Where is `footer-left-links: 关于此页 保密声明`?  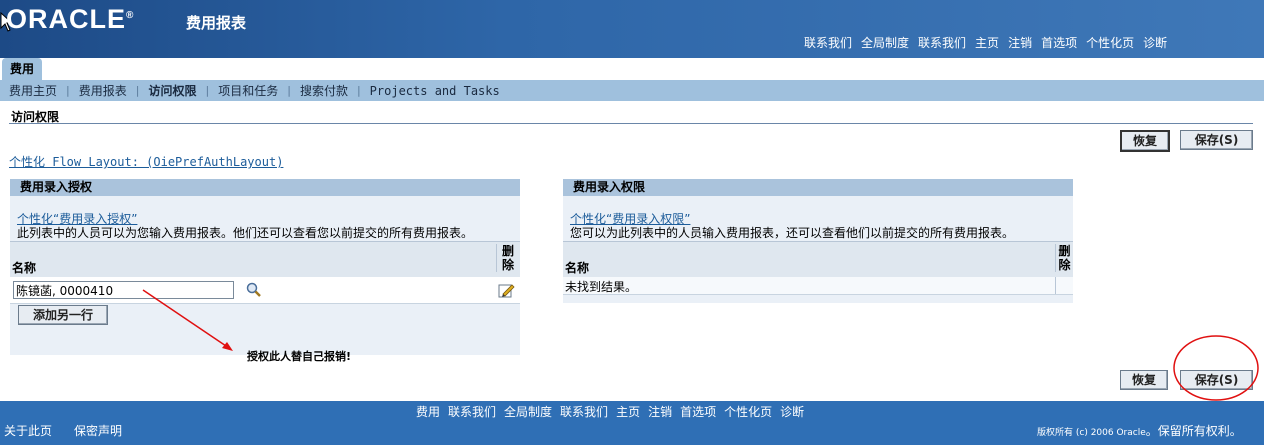
footer-left-links: 关于此页 保密声明 is located at coordinates (63, 430).